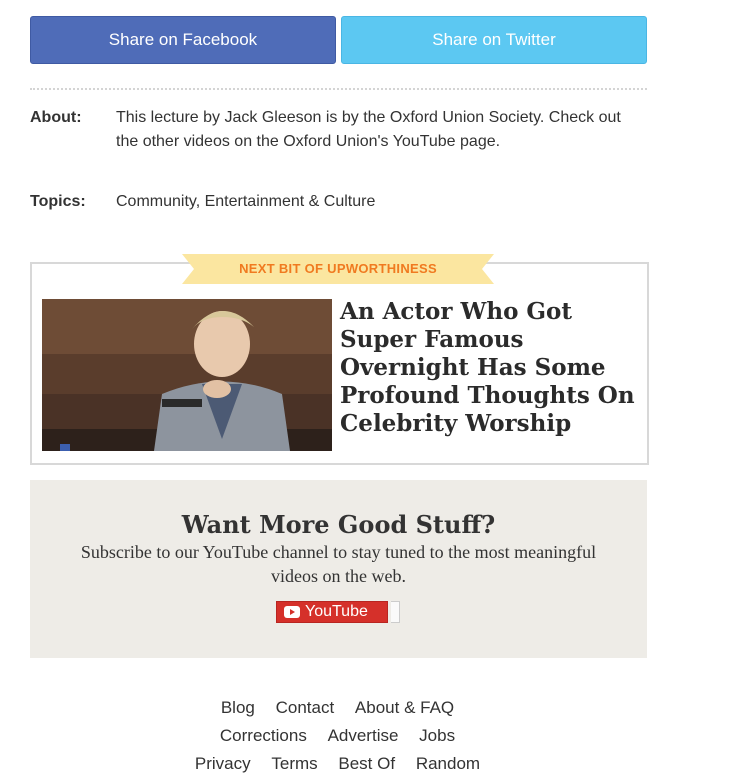 Image resolution: width=732 pixels, height=784 pixels. Describe the element at coordinates (395, 612) in the screenshot. I see `subscriber-count-bubble` at that location.